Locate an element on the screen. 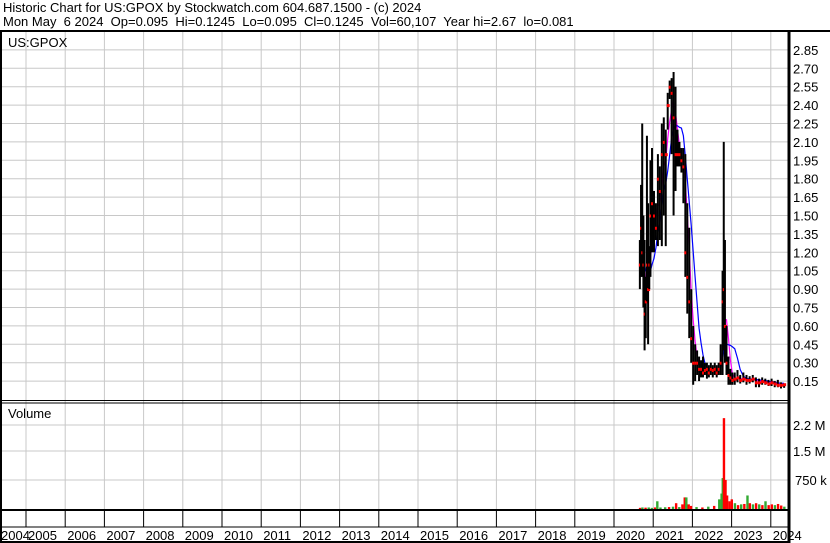 The height and width of the screenshot is (543, 830). y-tick-label: 2.10 is located at coordinates (805, 142).